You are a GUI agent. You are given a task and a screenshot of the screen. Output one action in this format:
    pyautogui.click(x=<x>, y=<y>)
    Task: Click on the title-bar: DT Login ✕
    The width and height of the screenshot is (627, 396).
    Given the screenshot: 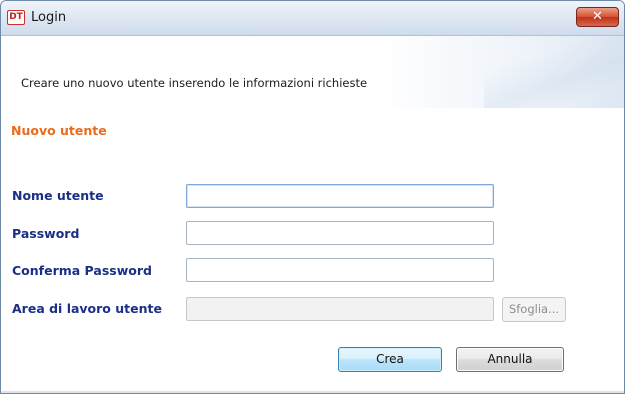 What is the action you would take?
    pyautogui.click(x=312, y=18)
    